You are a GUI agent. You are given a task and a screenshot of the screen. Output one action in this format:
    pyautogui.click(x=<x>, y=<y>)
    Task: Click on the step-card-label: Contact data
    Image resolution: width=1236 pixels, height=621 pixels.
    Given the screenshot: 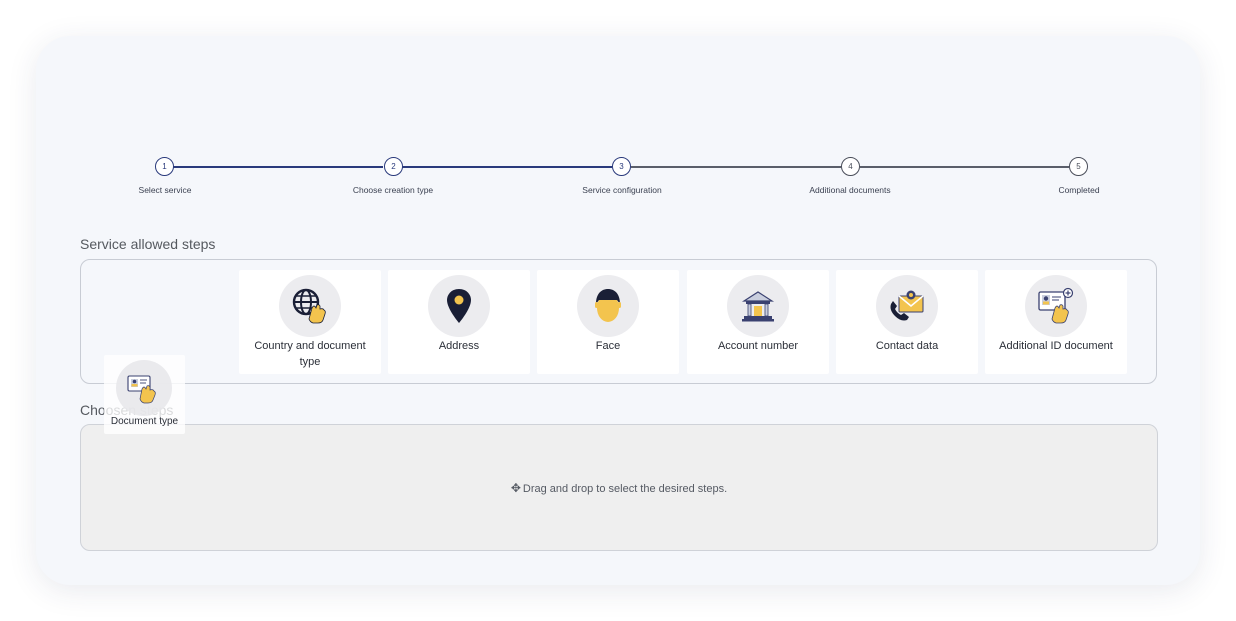 What is the action you would take?
    pyautogui.click(x=907, y=346)
    